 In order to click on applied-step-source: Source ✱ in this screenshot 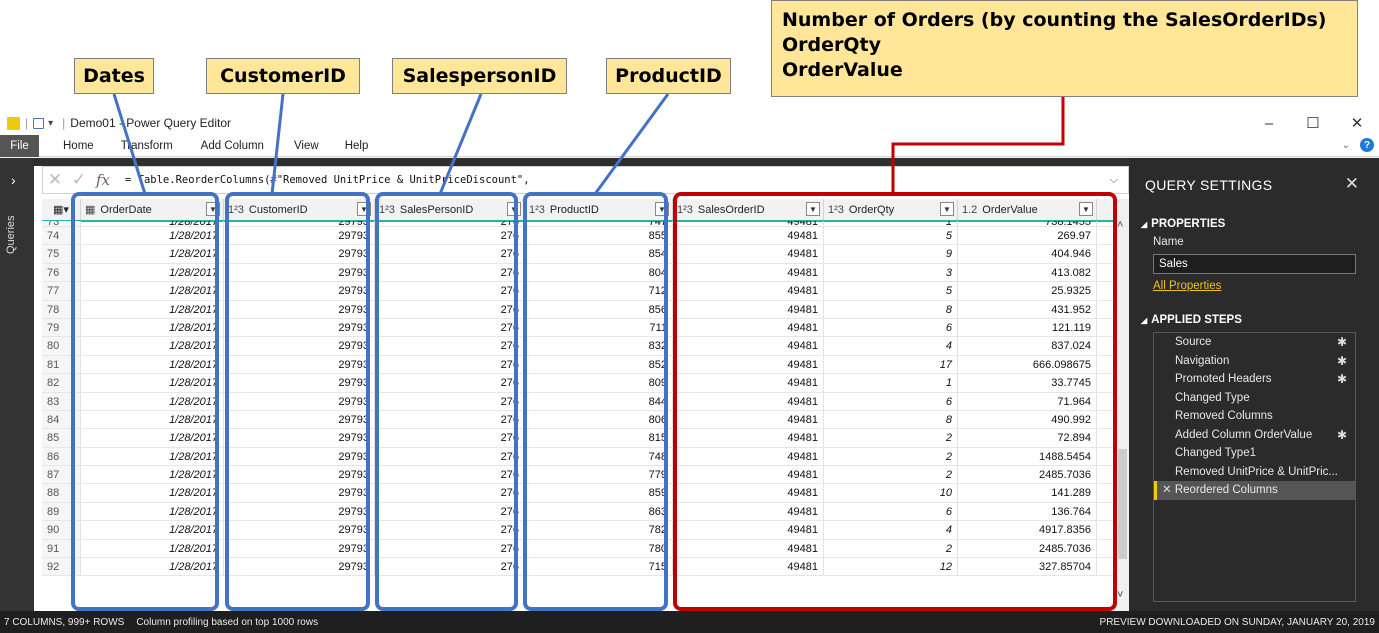, I will do `click(1254, 342)`.